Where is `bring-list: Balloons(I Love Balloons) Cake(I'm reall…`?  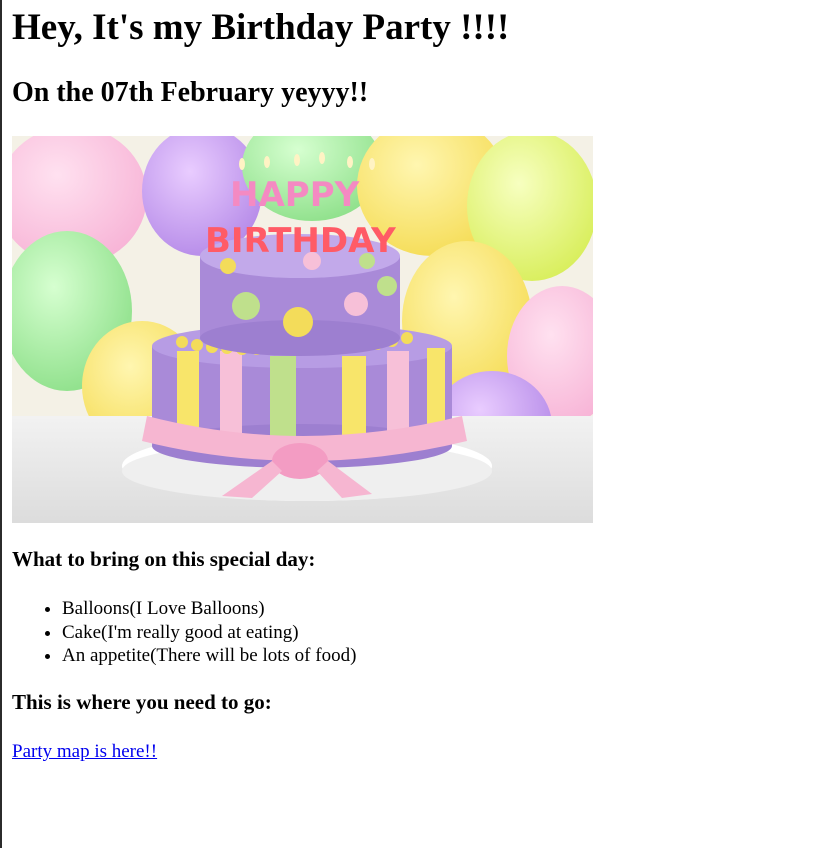
bring-list: Balloons(I Love Balloons) Cake(I'm reall… is located at coordinates (184, 632).